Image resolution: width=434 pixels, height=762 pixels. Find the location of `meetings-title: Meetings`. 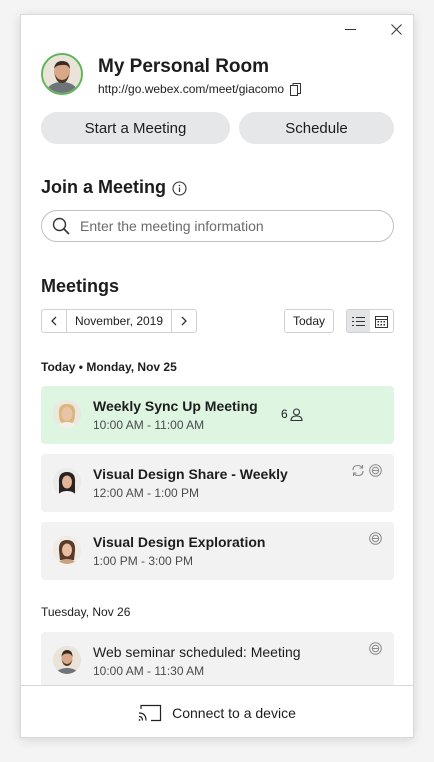

meetings-title: Meetings is located at coordinates (80, 286).